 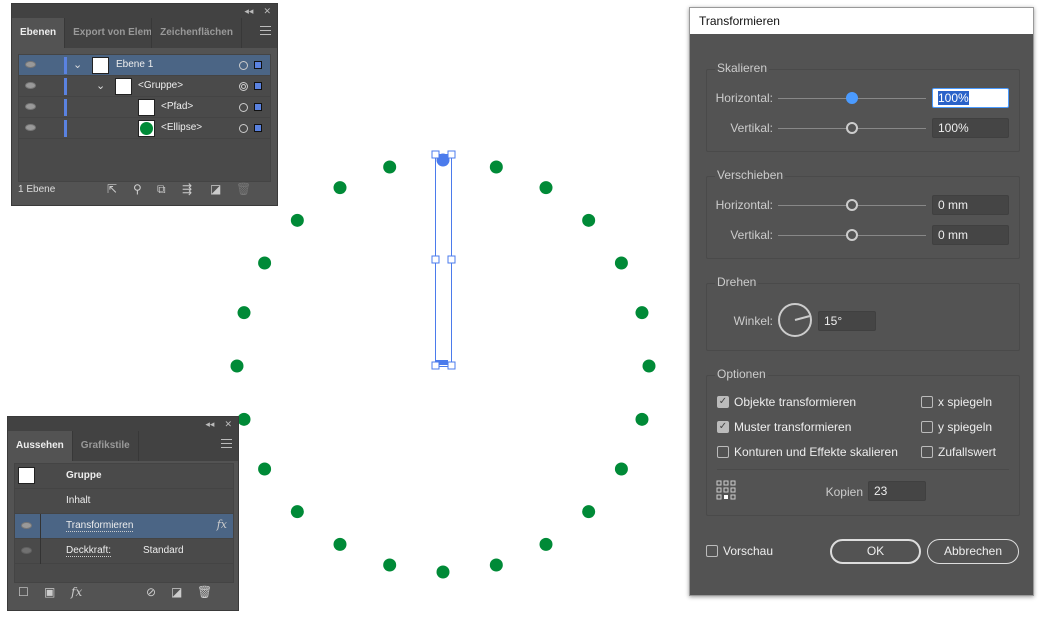 What do you see at coordinates (144, 65) in the screenshot?
I see `layer-row: ⌄ Ebene 1` at bounding box center [144, 65].